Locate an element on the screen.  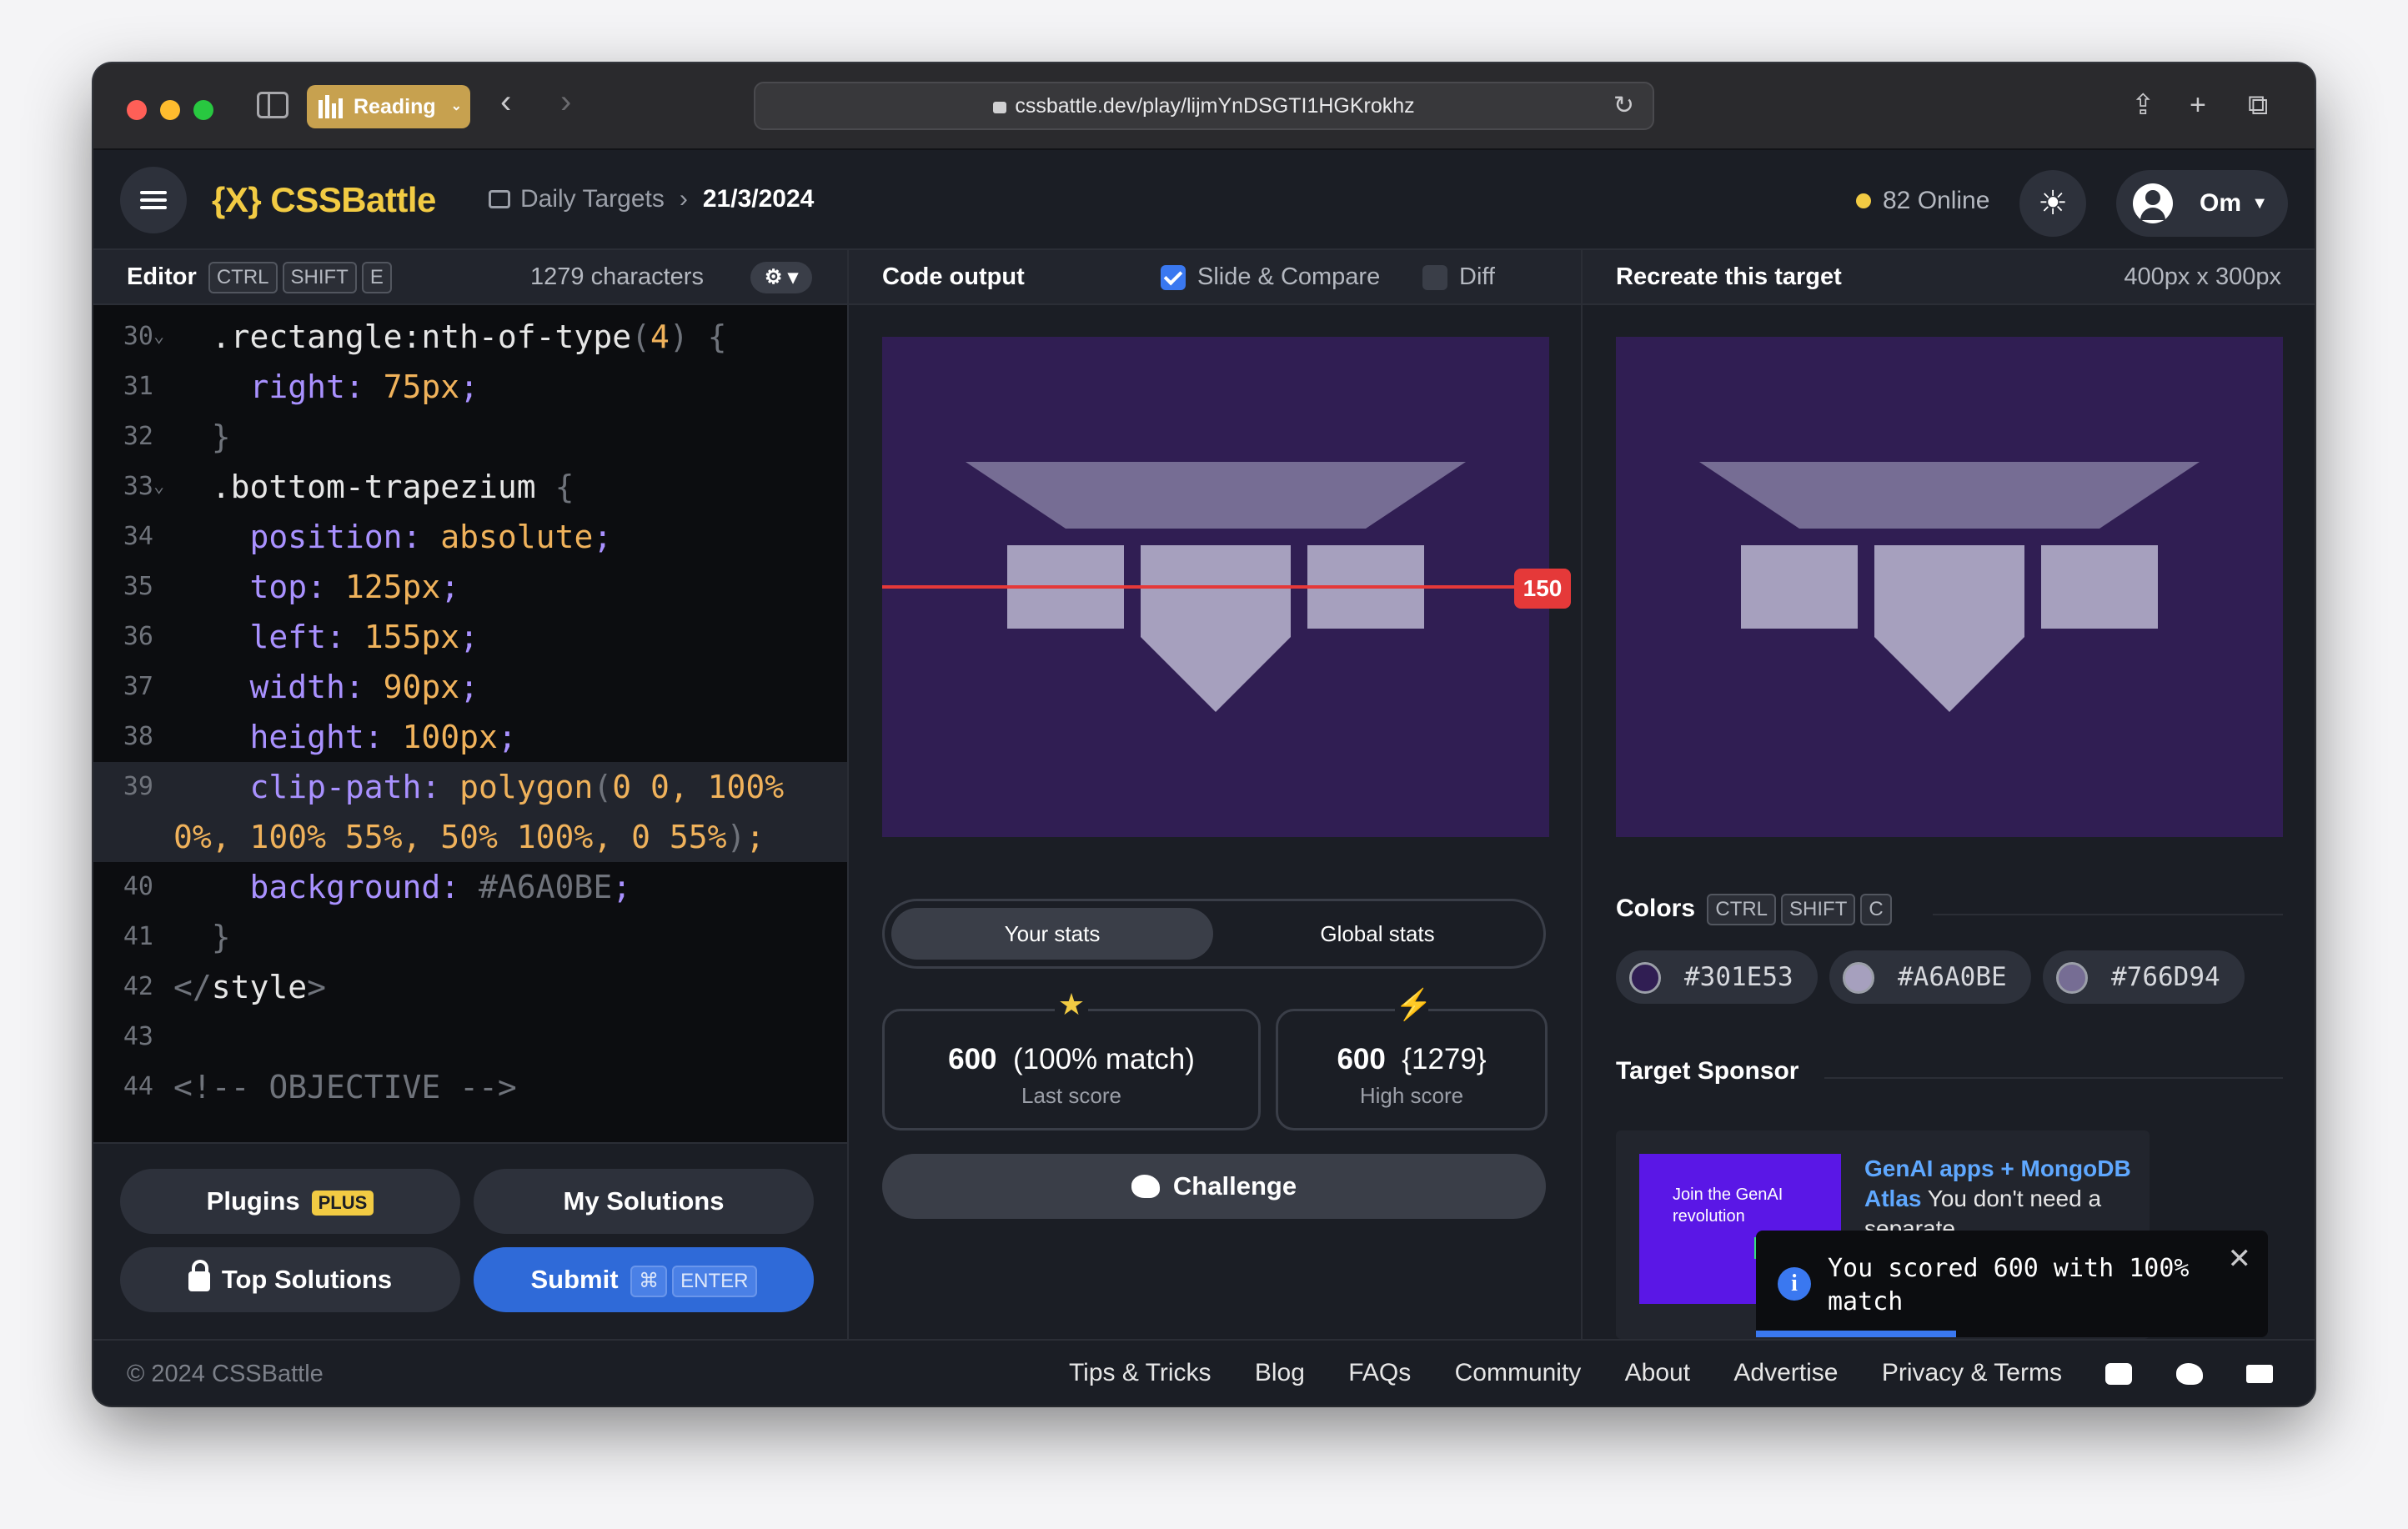
kbd-e: E is located at coordinates (376, 278).